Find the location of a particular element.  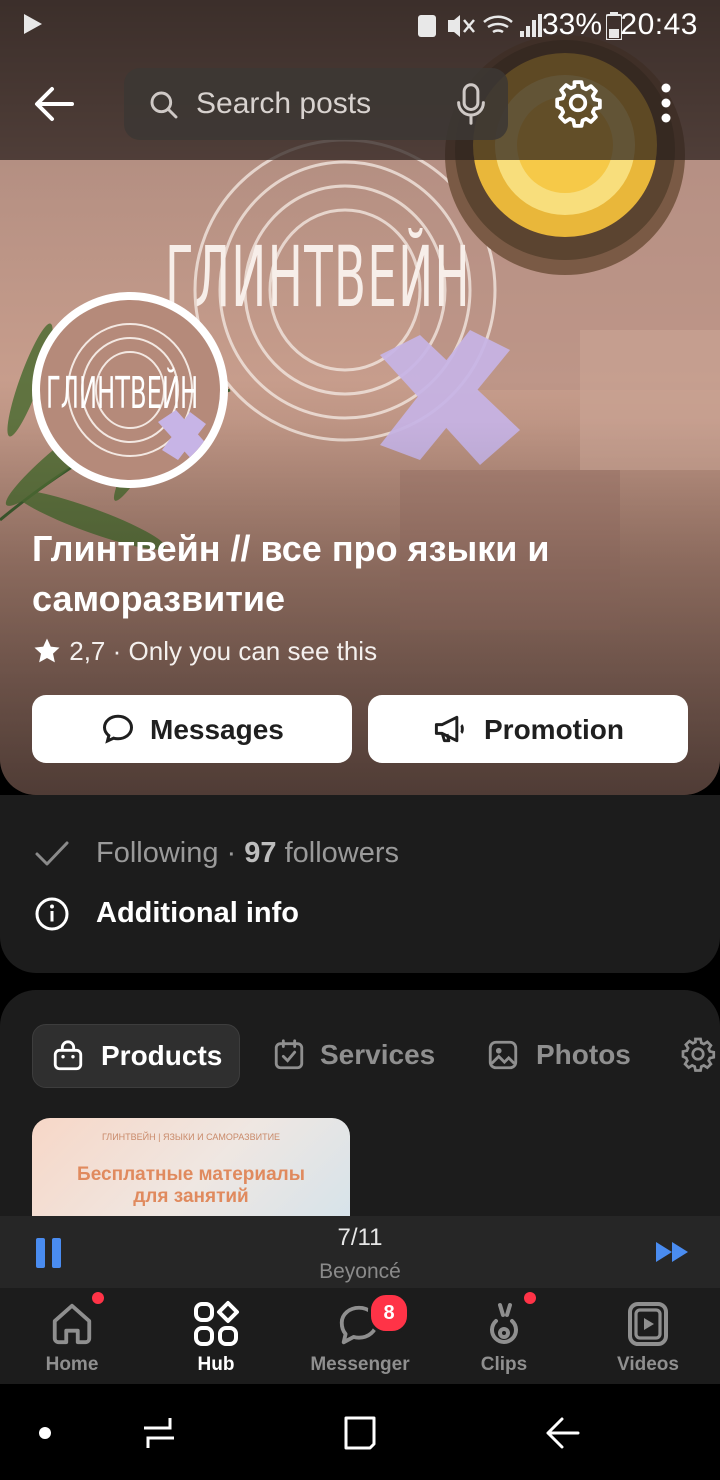

product-caption: ГЛИНТВЕЙН | ЯЗЫКИ И САМОРАЗВИТИЕ is located at coordinates (191, 1137).